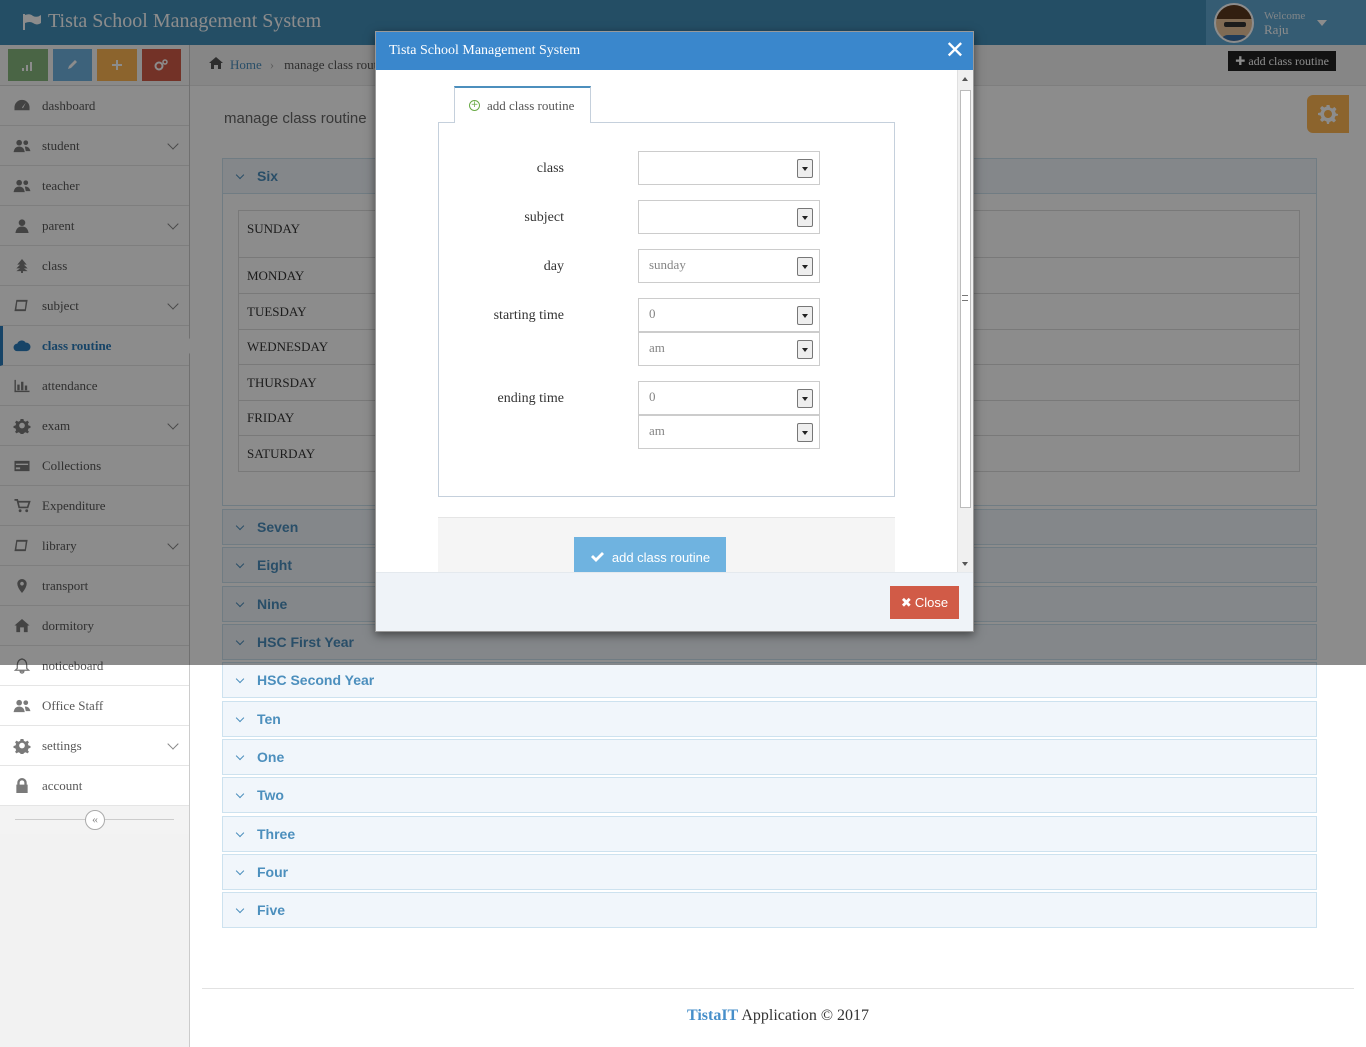 The height and width of the screenshot is (1047, 1366). What do you see at coordinates (22, 785) in the screenshot?
I see `lock-icon` at bounding box center [22, 785].